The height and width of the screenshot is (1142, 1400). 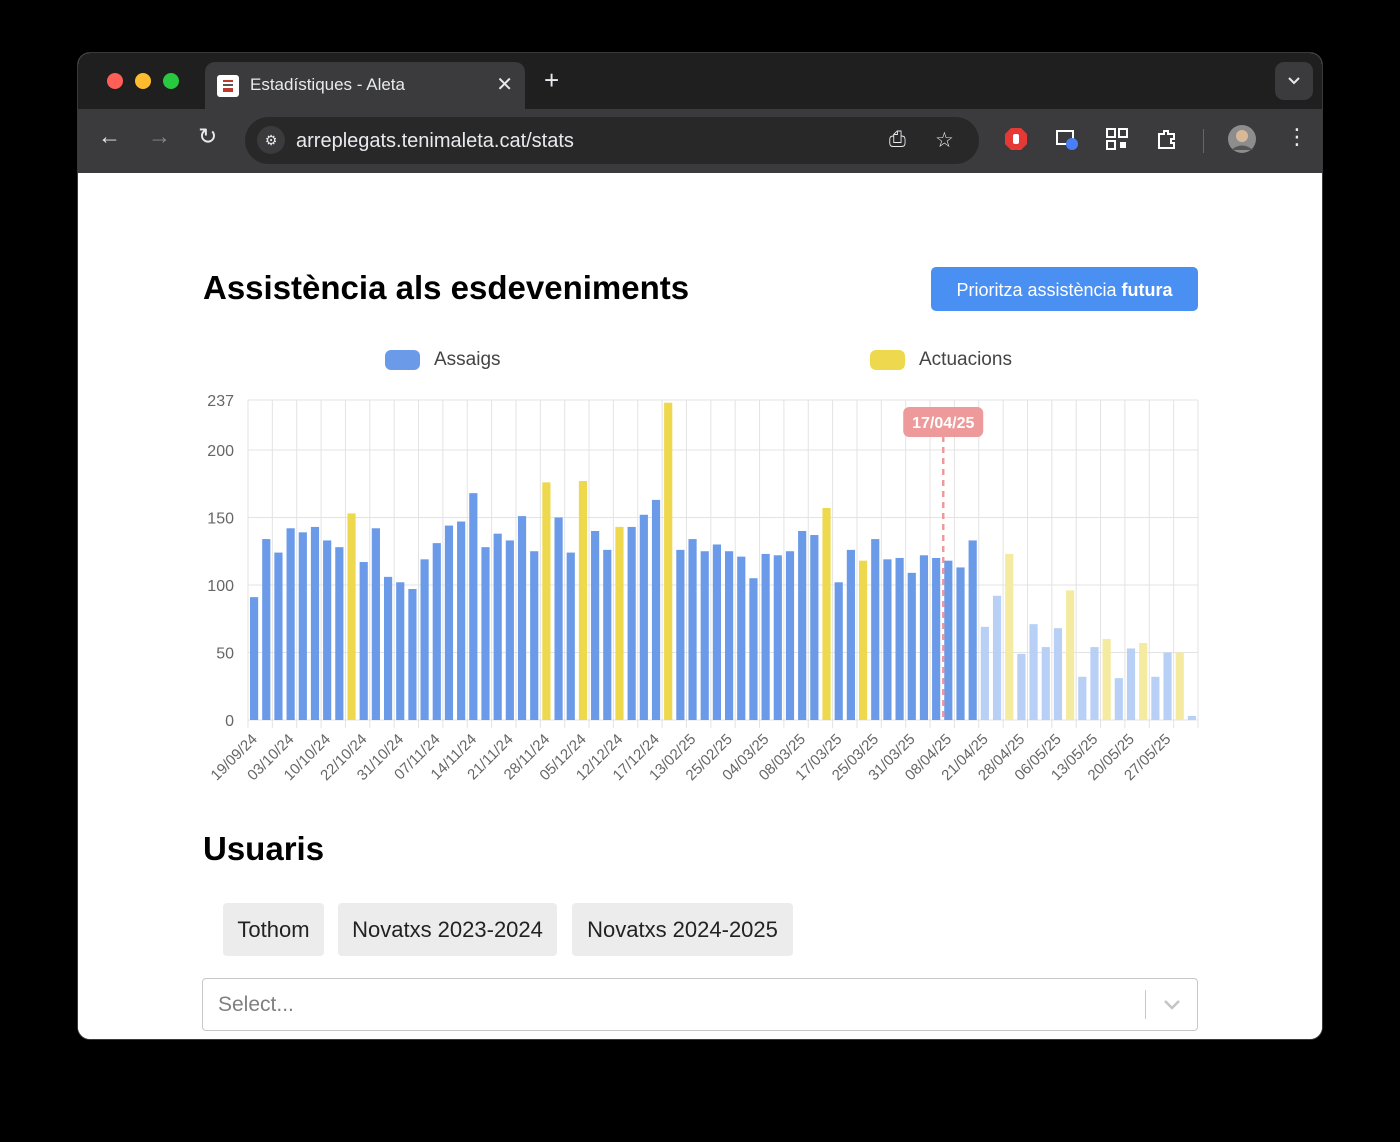 What do you see at coordinates (612, 140) in the screenshot?
I see `address-bar: ⚙ arreplegats.tenimaleta.cat/stats ⎙ ☆` at bounding box center [612, 140].